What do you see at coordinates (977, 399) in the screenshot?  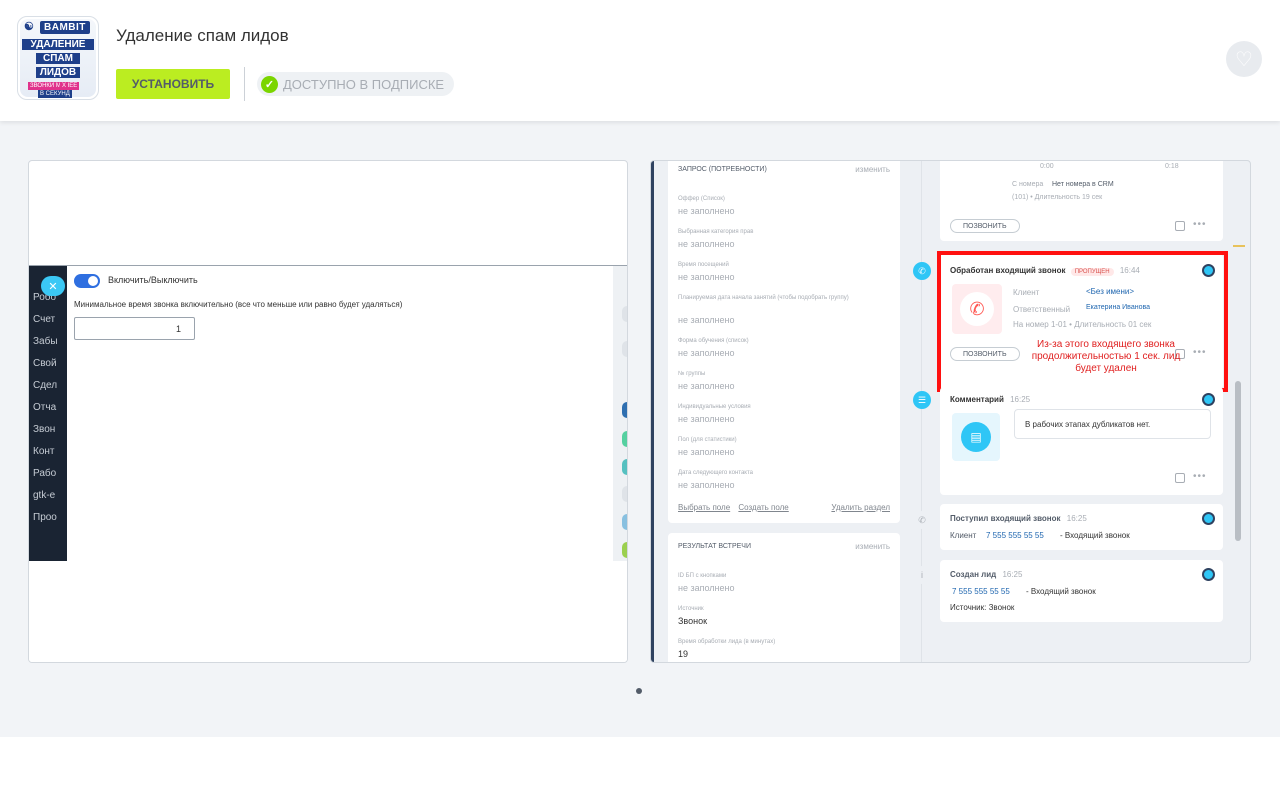 I see `comment-title: Комментарий` at bounding box center [977, 399].